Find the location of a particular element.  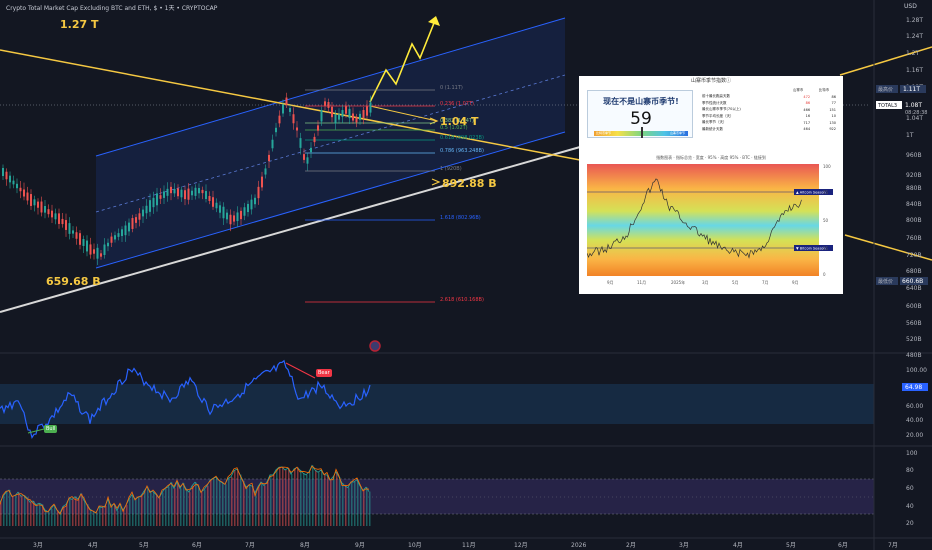

price-tick-label: 560B is located at coordinates (914, 323).